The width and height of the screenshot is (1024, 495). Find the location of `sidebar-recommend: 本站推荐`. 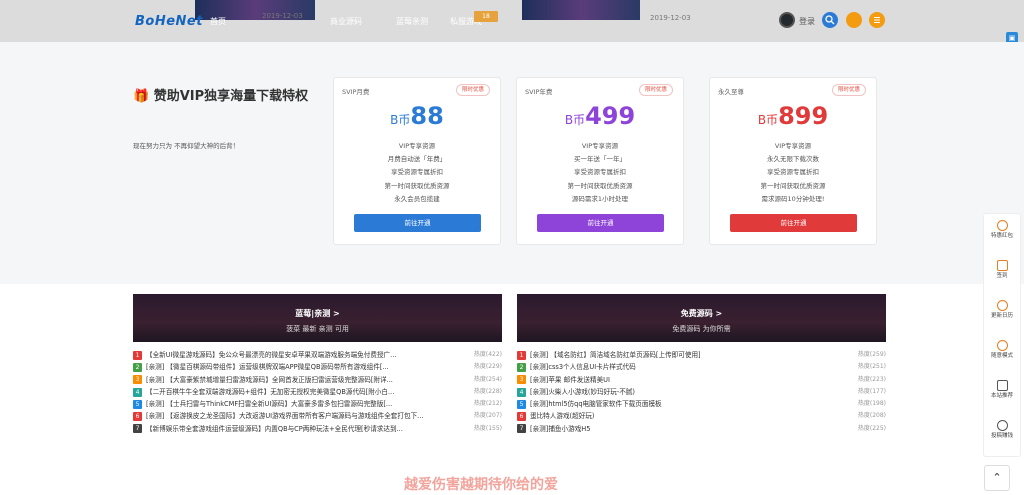

sidebar-recommend: 本站推荐 is located at coordinates (1002, 394).